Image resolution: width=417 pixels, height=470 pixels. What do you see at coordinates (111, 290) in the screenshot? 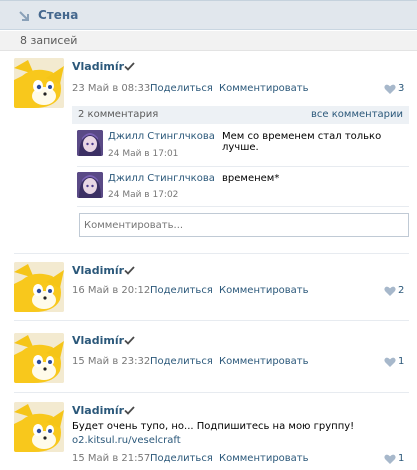
I see `post-date: 16 Май в 20:12` at bounding box center [111, 290].